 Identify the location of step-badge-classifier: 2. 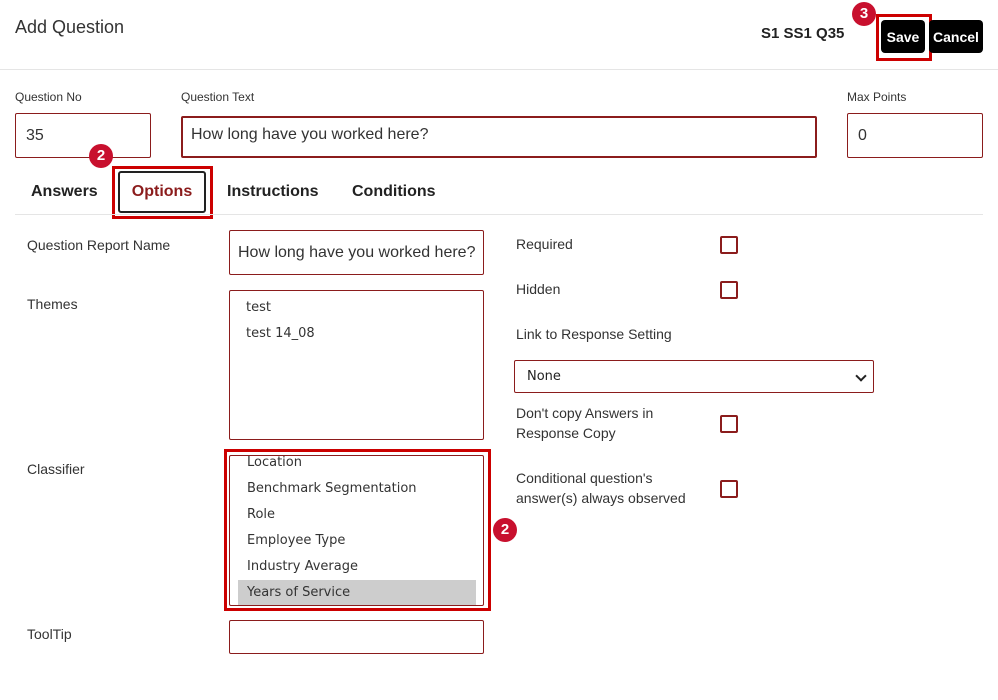
(505, 530).